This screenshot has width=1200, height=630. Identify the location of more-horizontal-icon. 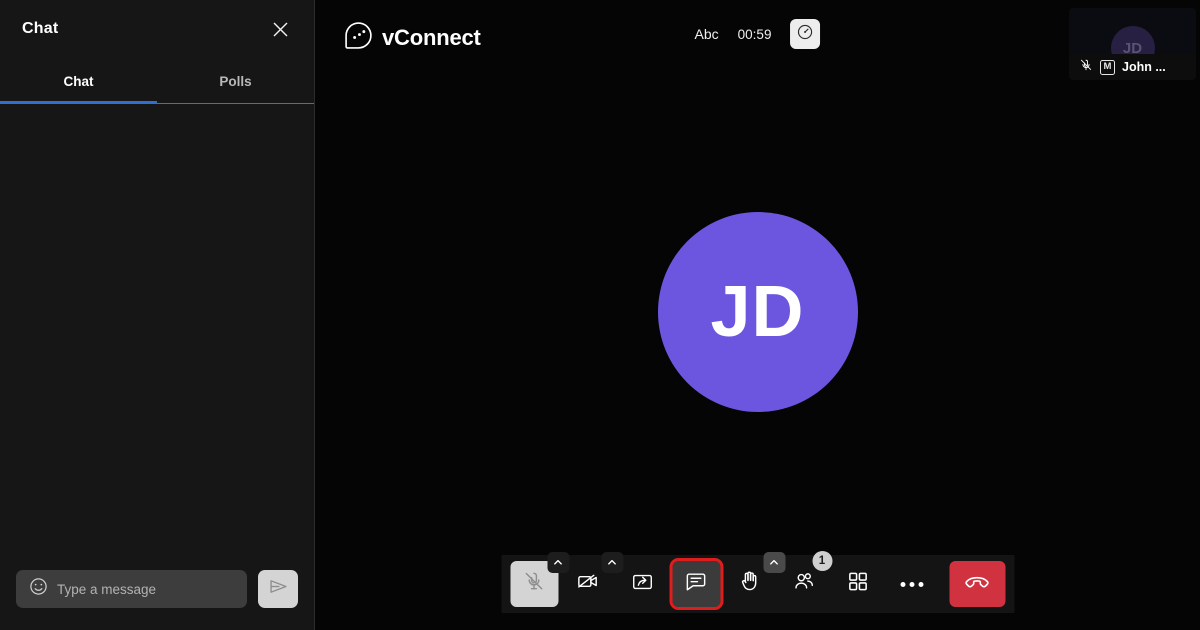
(912, 584).